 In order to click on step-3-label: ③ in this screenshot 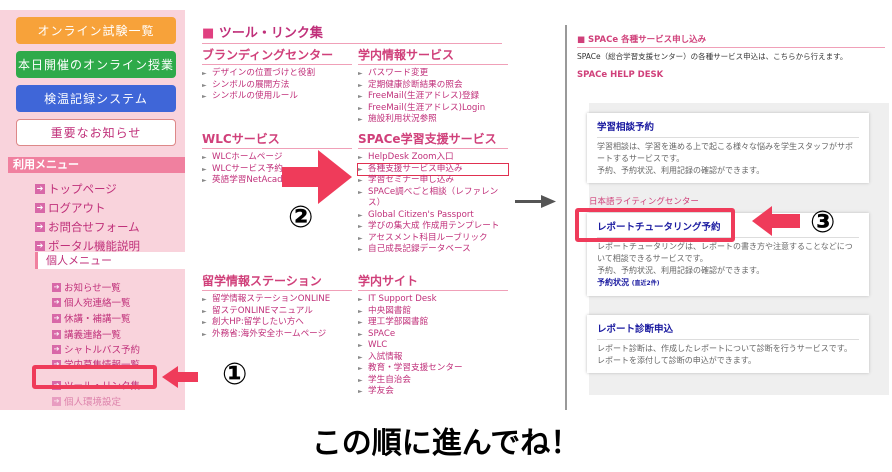, I will do `click(823, 222)`.